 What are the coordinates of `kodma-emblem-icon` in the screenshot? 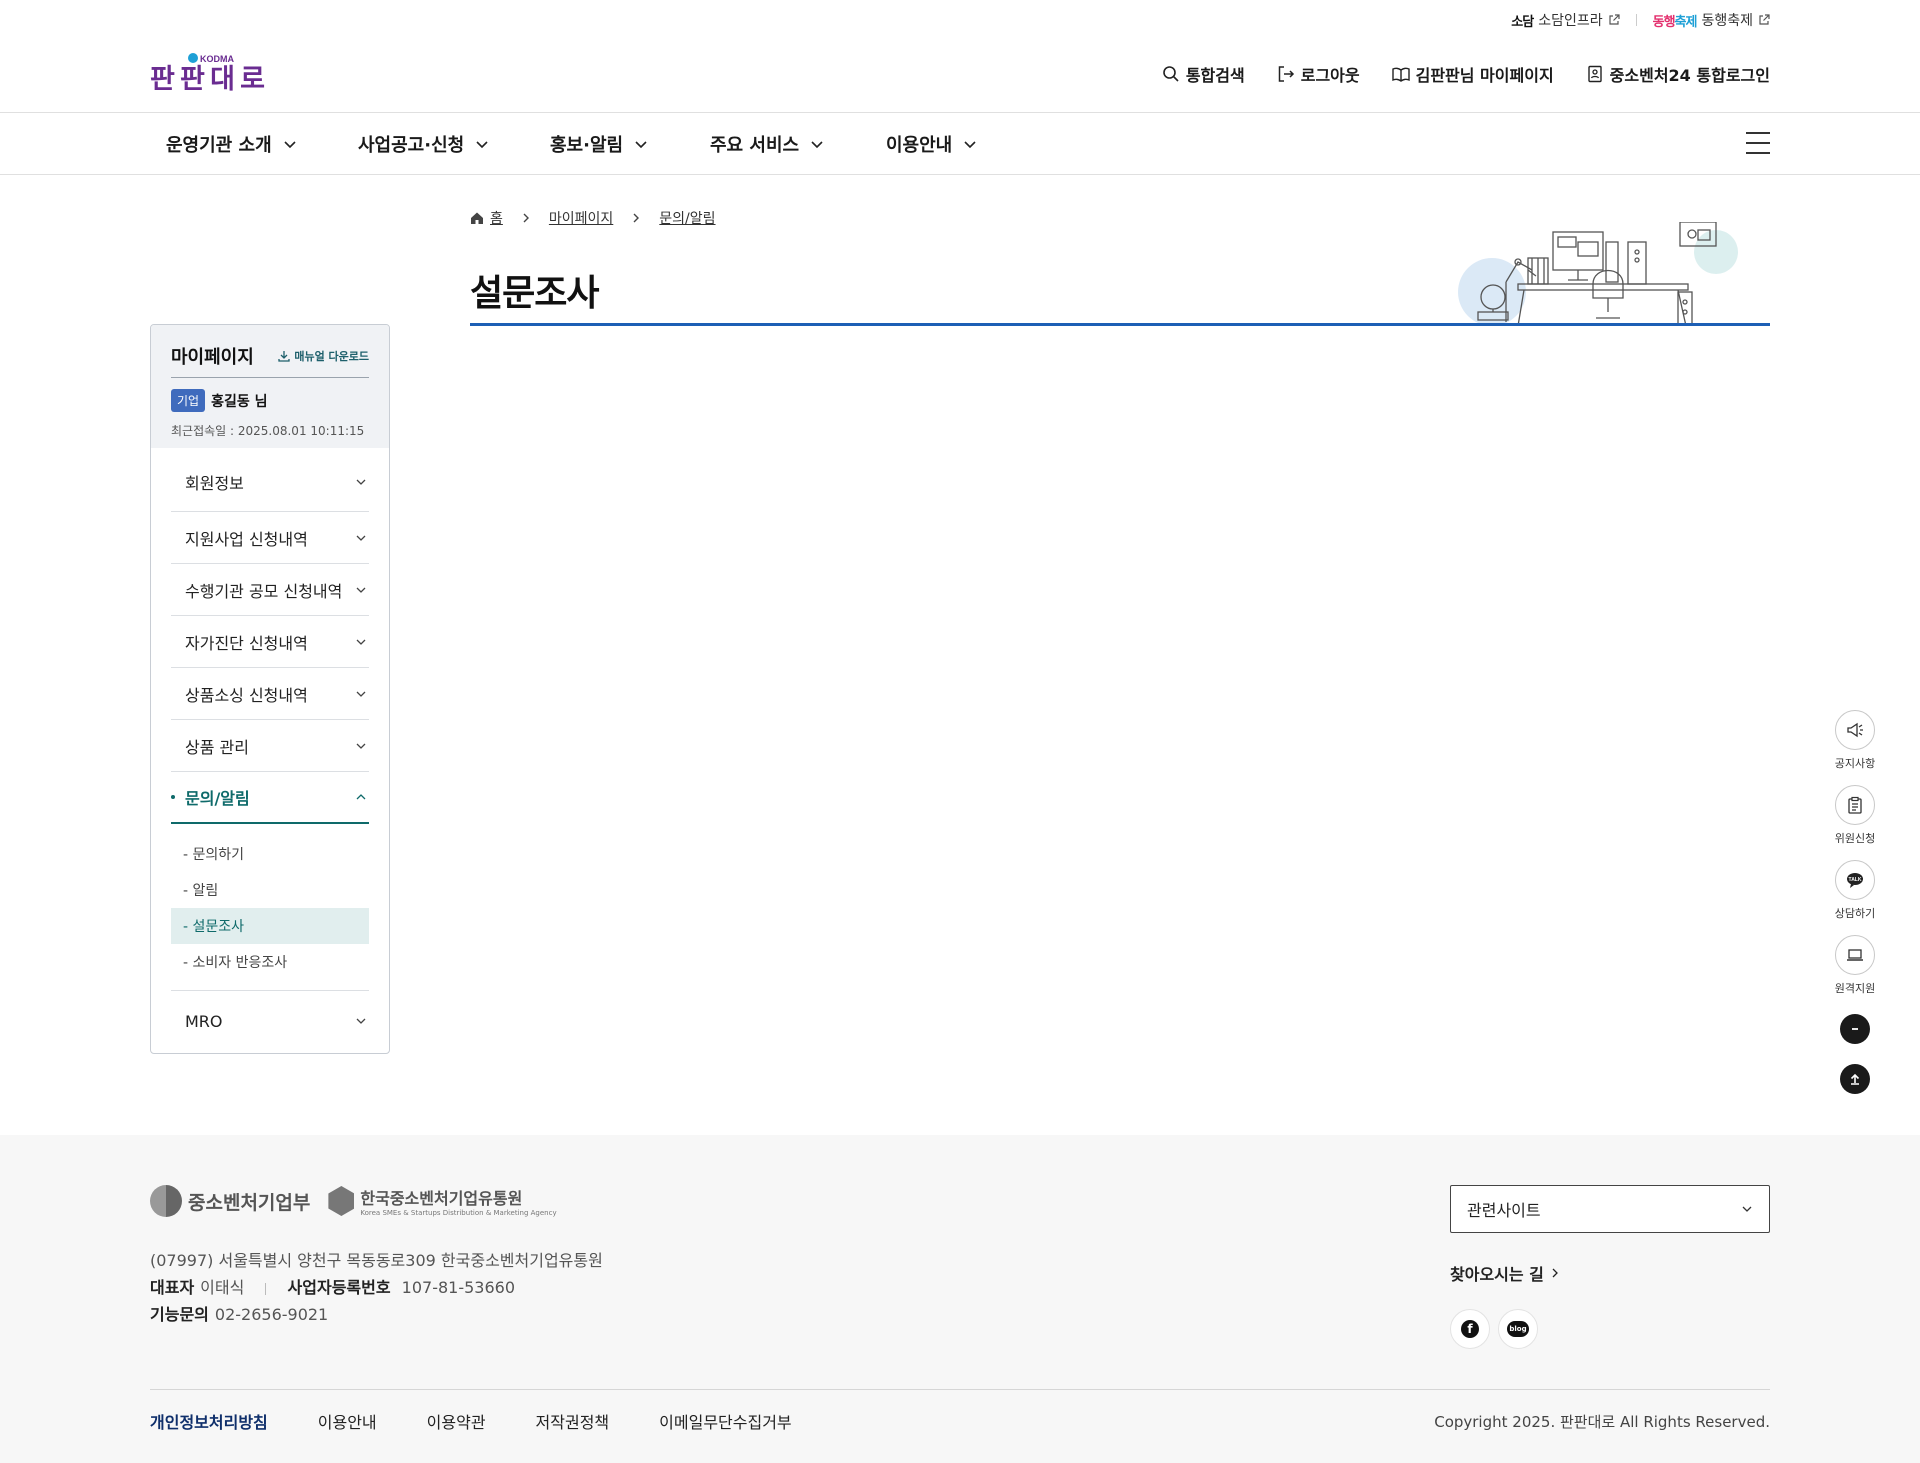 It's located at (341, 1201).